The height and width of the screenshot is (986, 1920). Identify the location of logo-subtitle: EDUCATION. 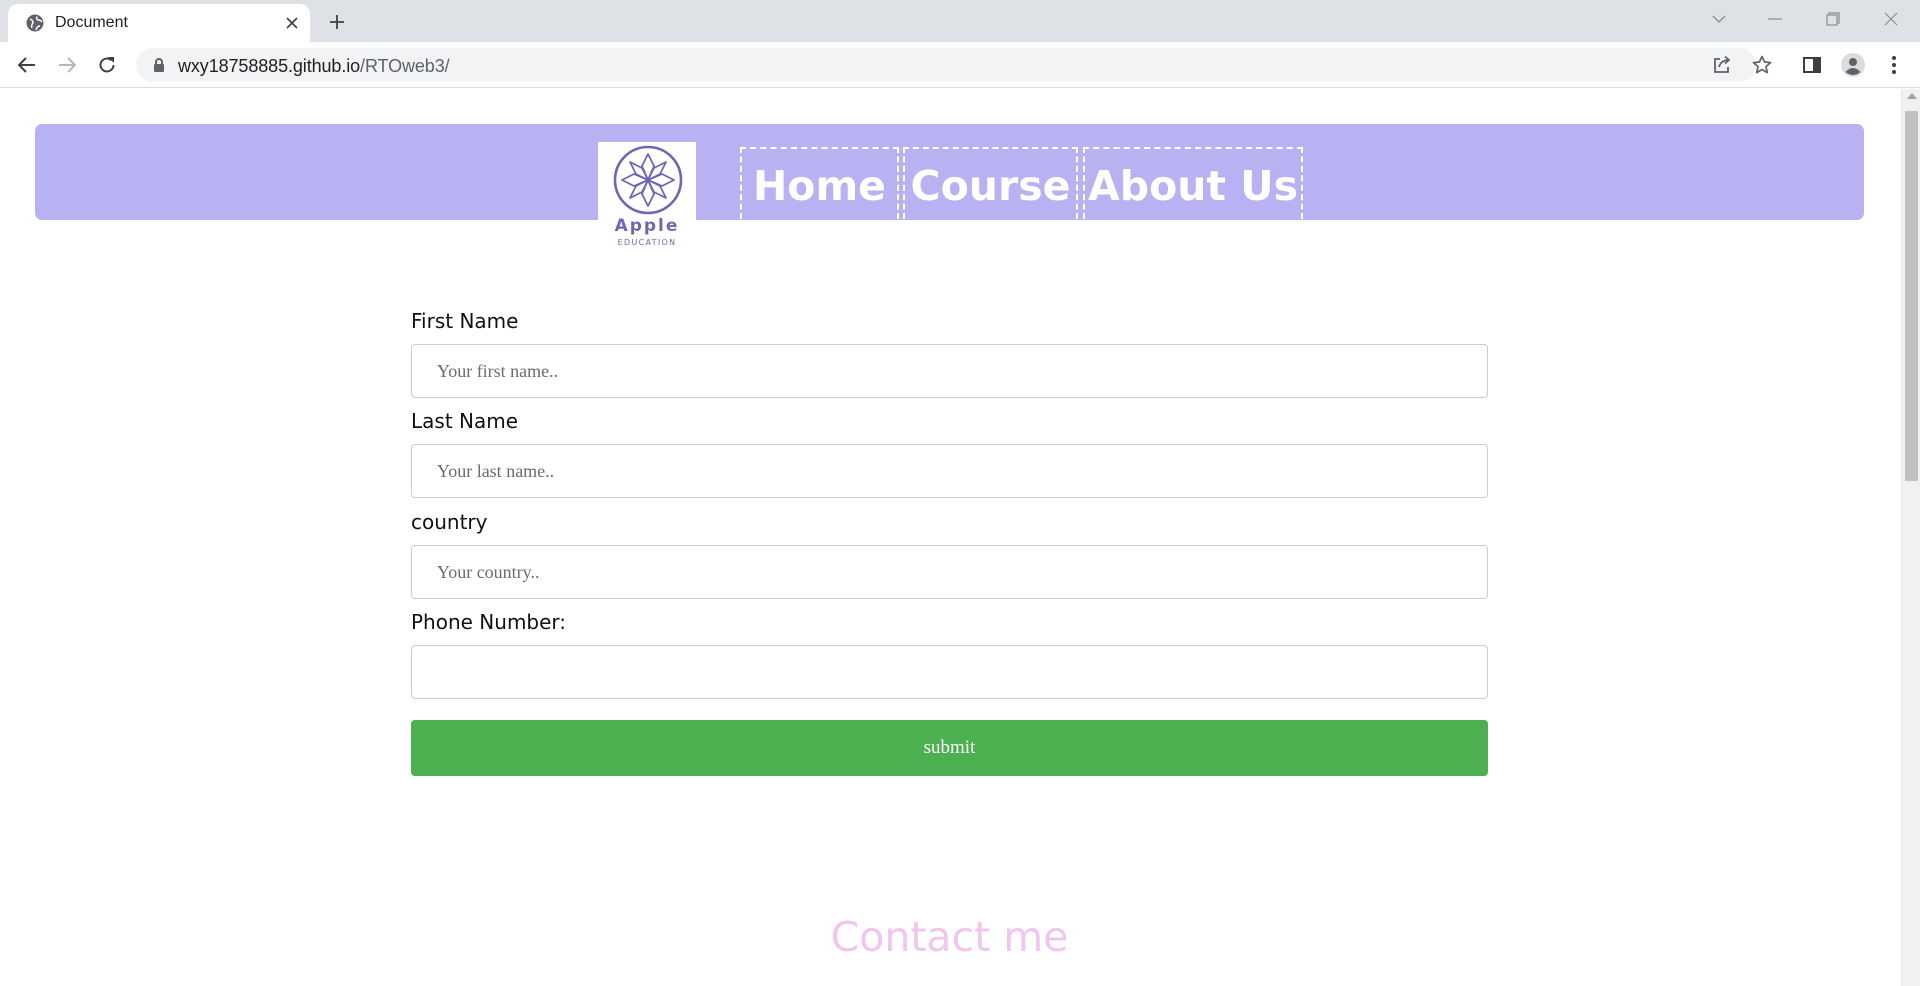
(647, 242).